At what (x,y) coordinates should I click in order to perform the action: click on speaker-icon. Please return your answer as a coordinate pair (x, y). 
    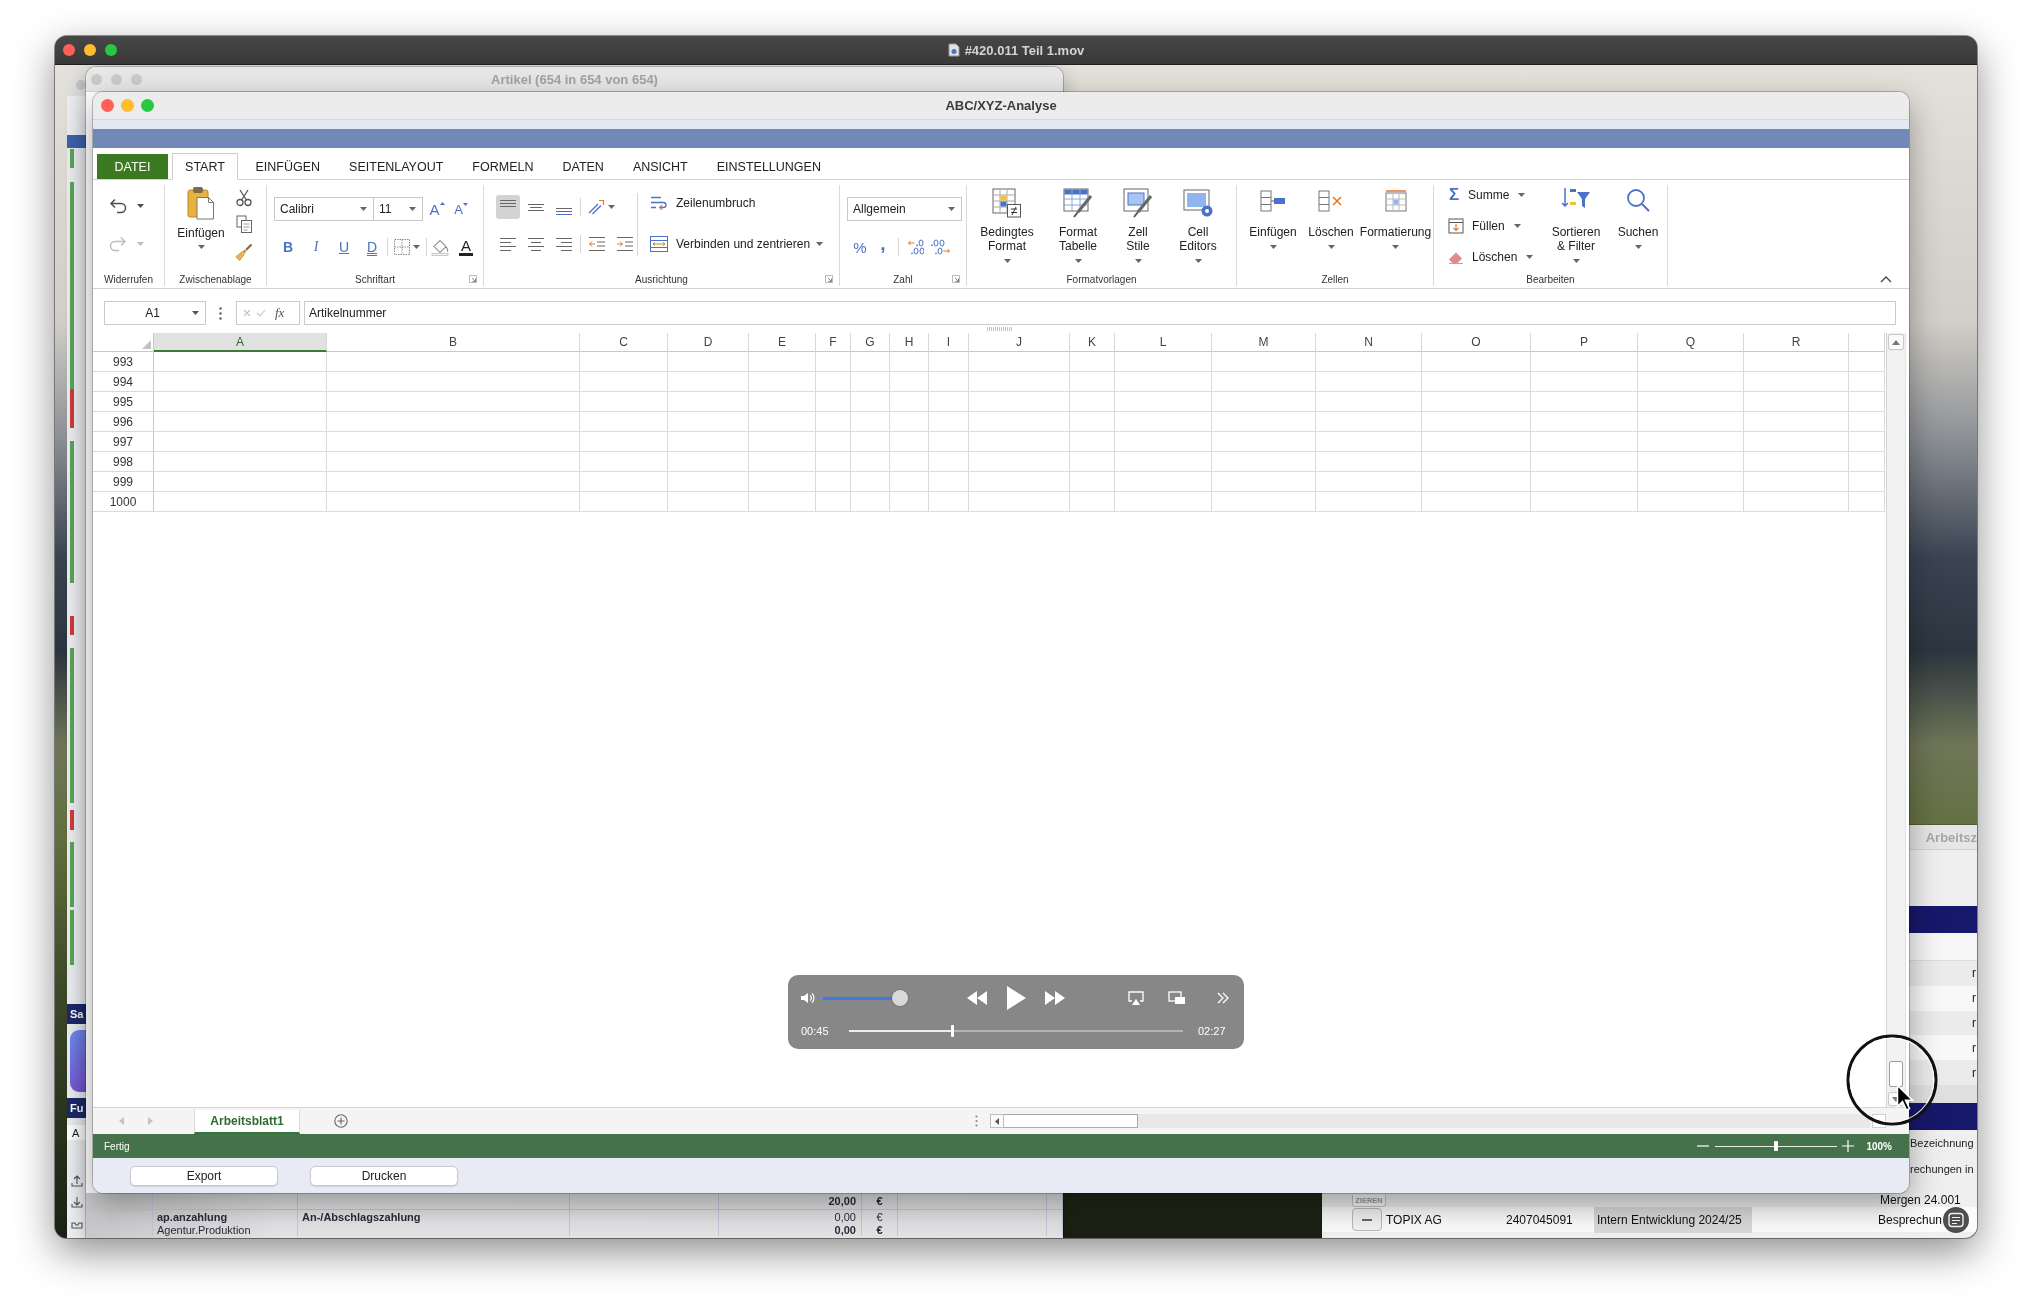
    Looking at the image, I should click on (808, 998).